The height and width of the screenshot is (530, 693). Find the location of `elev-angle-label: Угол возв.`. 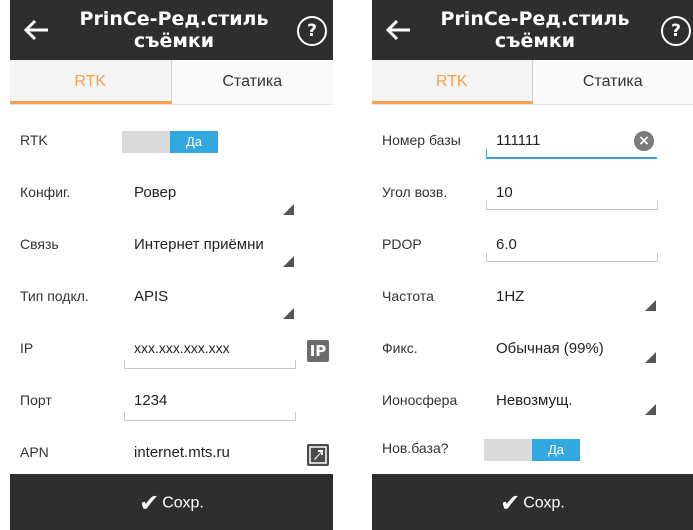

elev-angle-label: Угол возв. is located at coordinates (415, 192).